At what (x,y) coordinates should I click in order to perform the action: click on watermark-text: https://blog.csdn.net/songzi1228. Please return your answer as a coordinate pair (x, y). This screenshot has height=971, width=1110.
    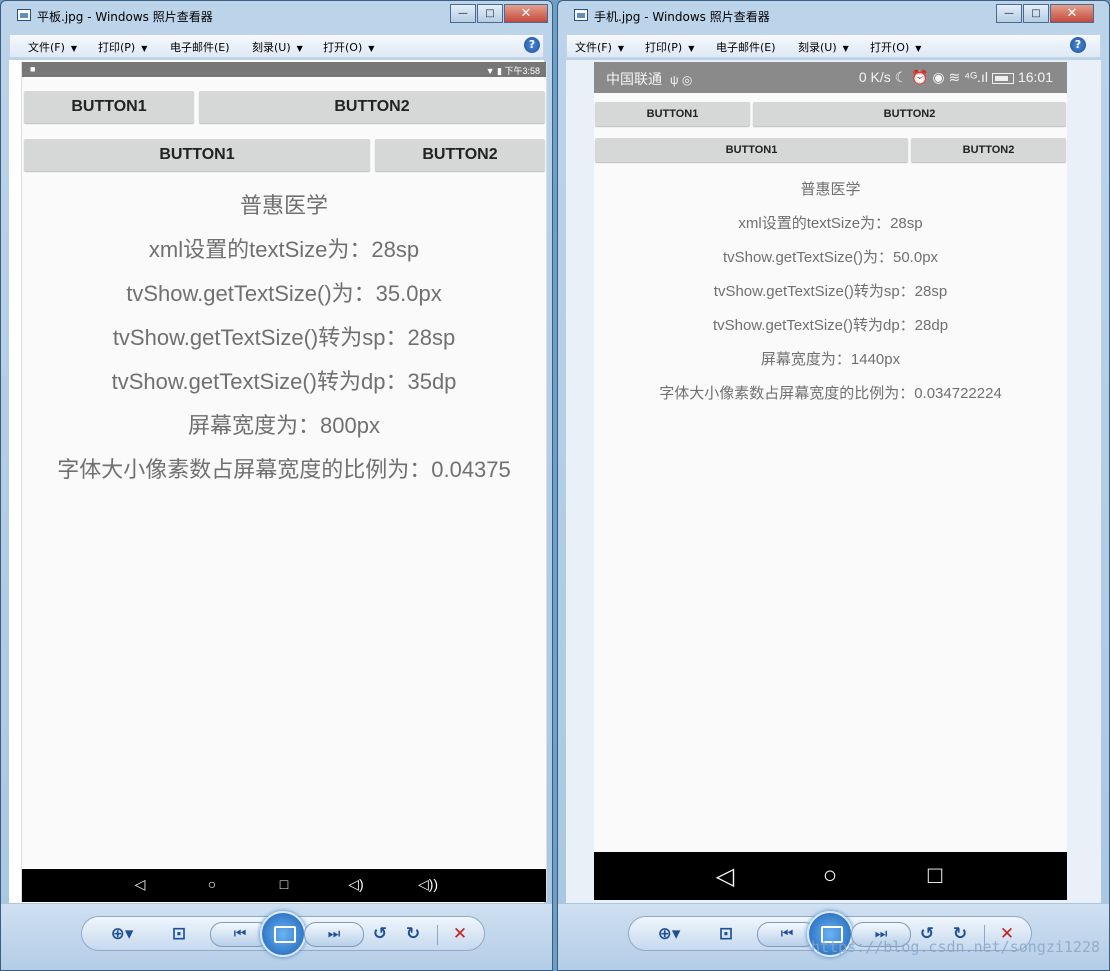
    Looking at the image, I should click on (955, 947).